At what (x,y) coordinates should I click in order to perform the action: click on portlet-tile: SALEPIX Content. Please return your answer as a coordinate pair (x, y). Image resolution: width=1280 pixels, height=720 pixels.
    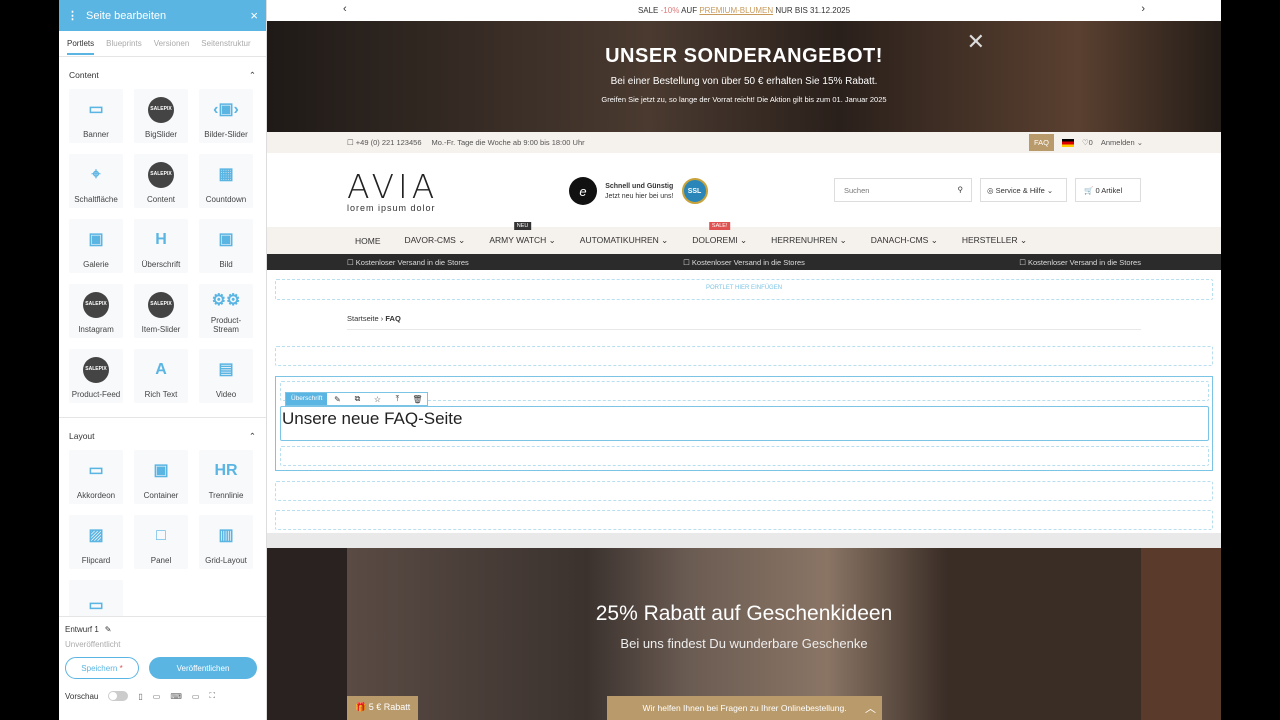
    Looking at the image, I should click on (161, 181).